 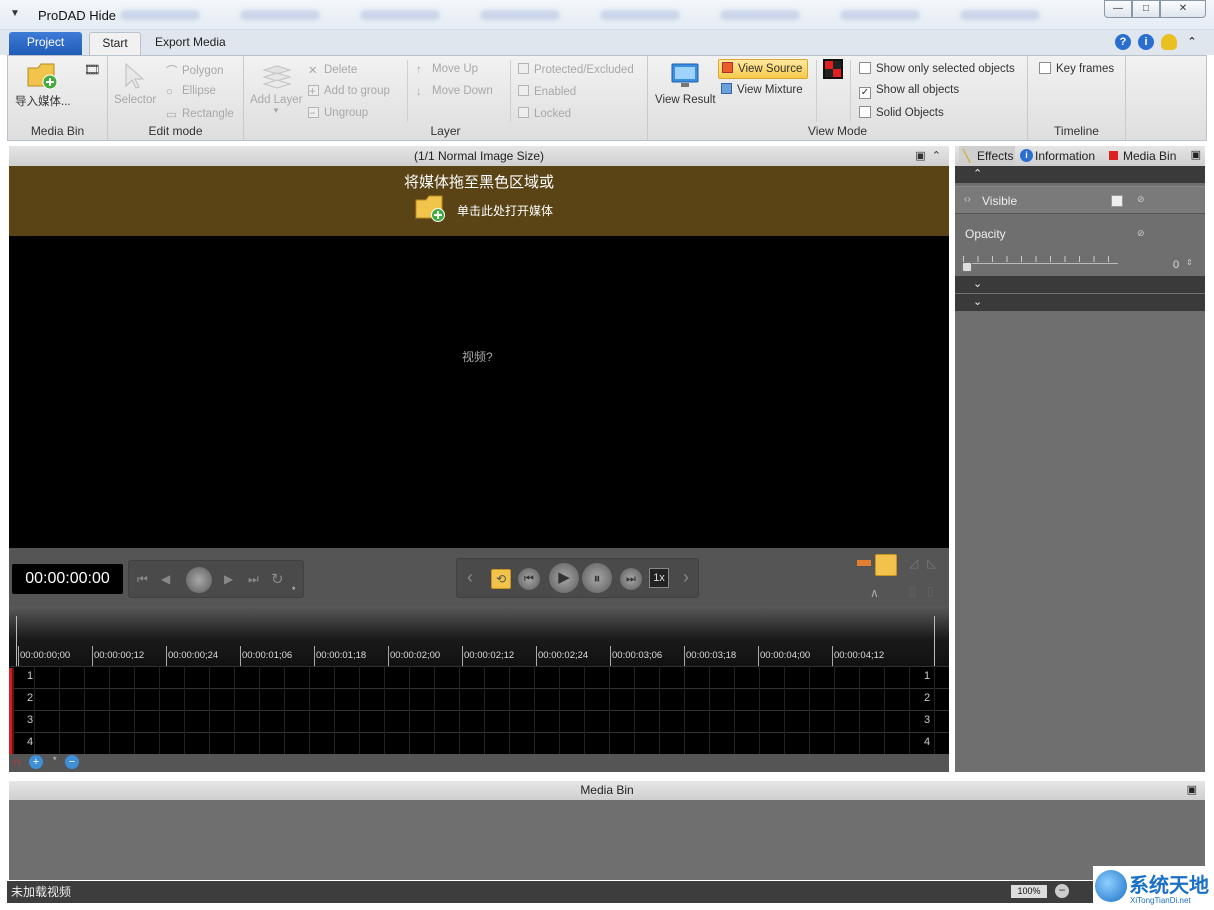 What do you see at coordinates (607, 840) in the screenshot?
I see `media-bin-area` at bounding box center [607, 840].